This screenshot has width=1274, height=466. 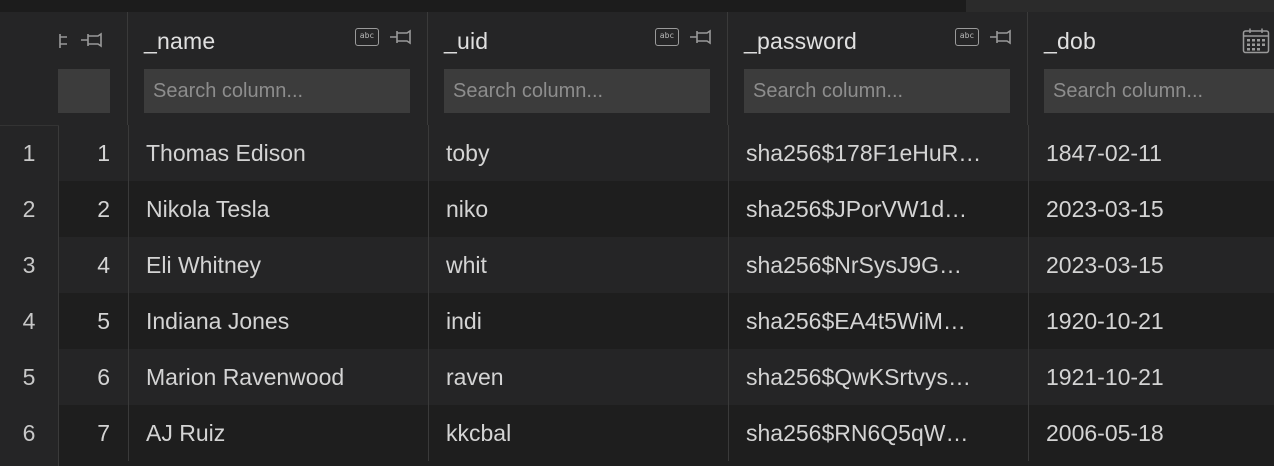 I want to click on scrollbar-thumb, so click(x=1120, y=6).